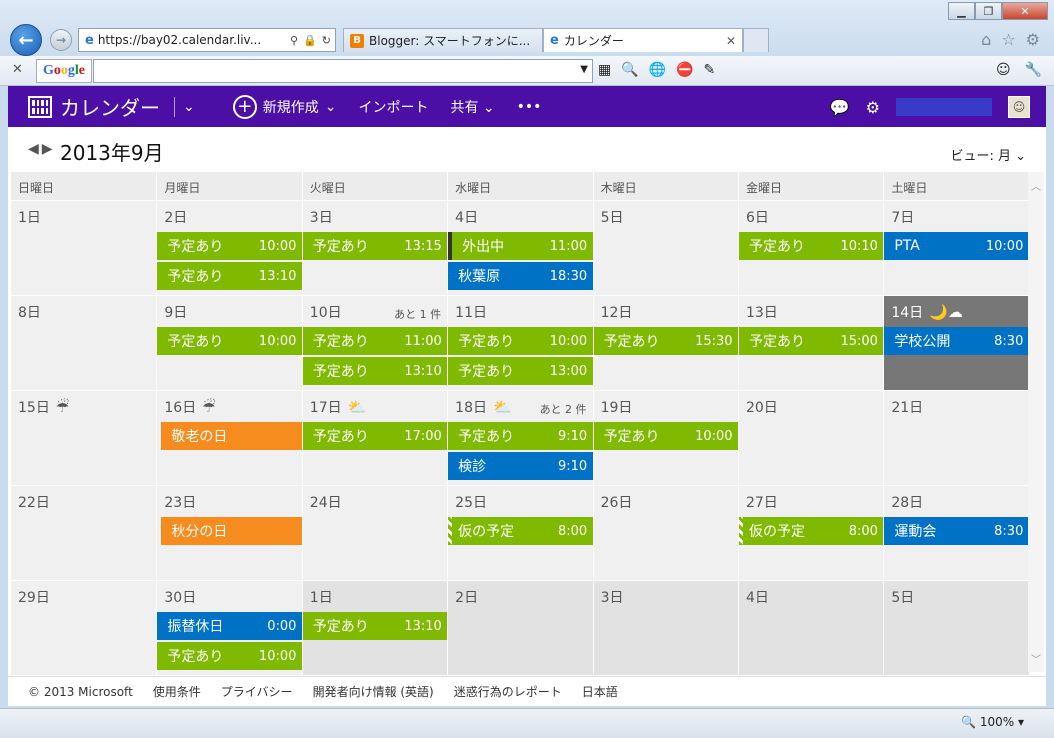 Image resolution: width=1054 pixels, height=738 pixels. I want to click on user-icon: ☺, so click(1003, 70).